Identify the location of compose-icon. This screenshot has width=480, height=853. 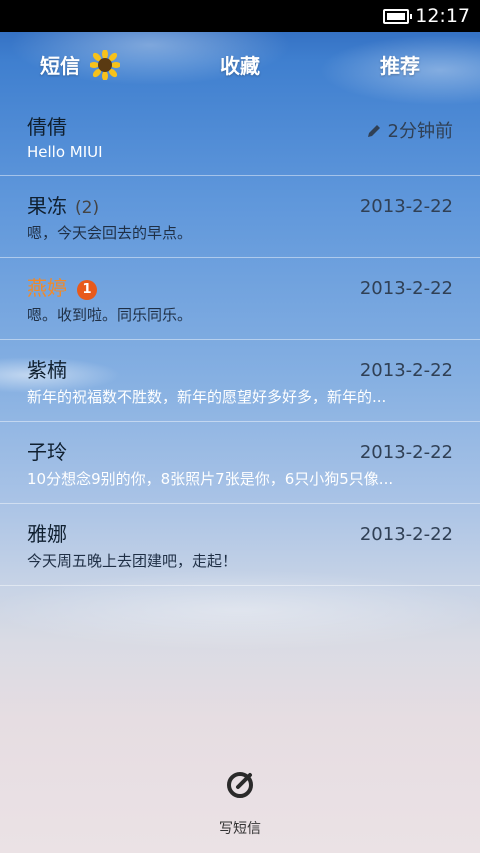
(240, 785).